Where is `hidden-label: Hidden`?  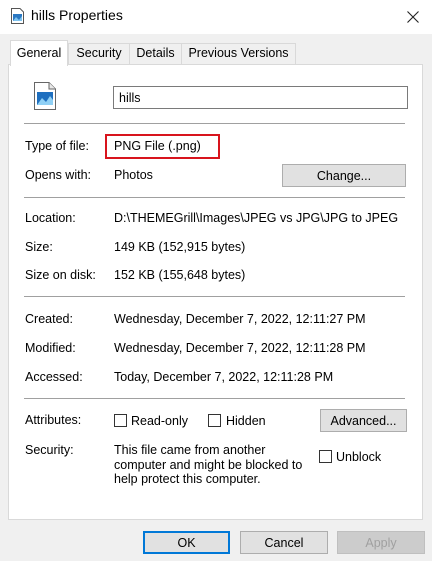
hidden-label: Hidden is located at coordinates (246, 421).